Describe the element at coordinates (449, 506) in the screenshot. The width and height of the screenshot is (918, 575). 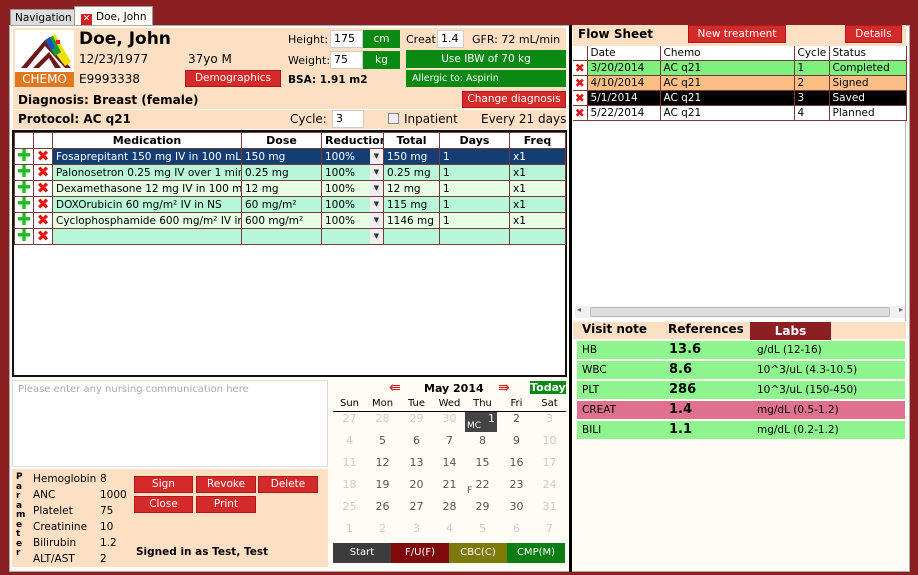
I see `calendar-day: 28` at that location.